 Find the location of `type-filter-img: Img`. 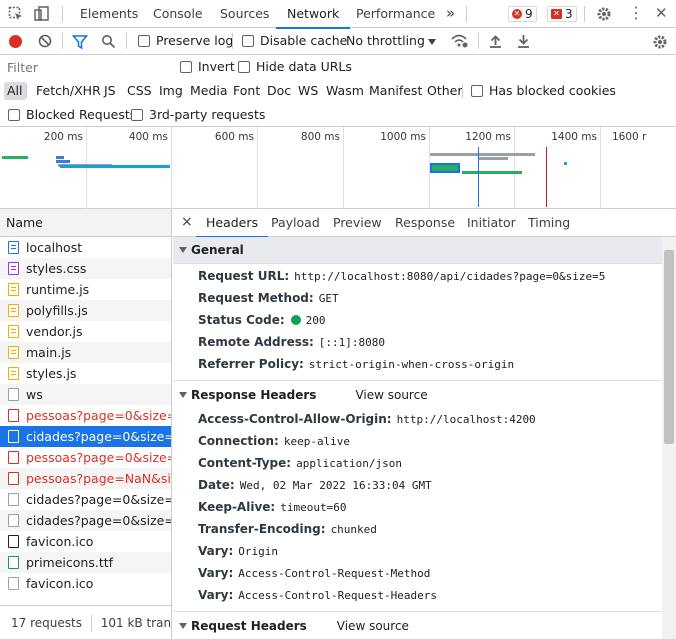

type-filter-img: Img is located at coordinates (171, 91).